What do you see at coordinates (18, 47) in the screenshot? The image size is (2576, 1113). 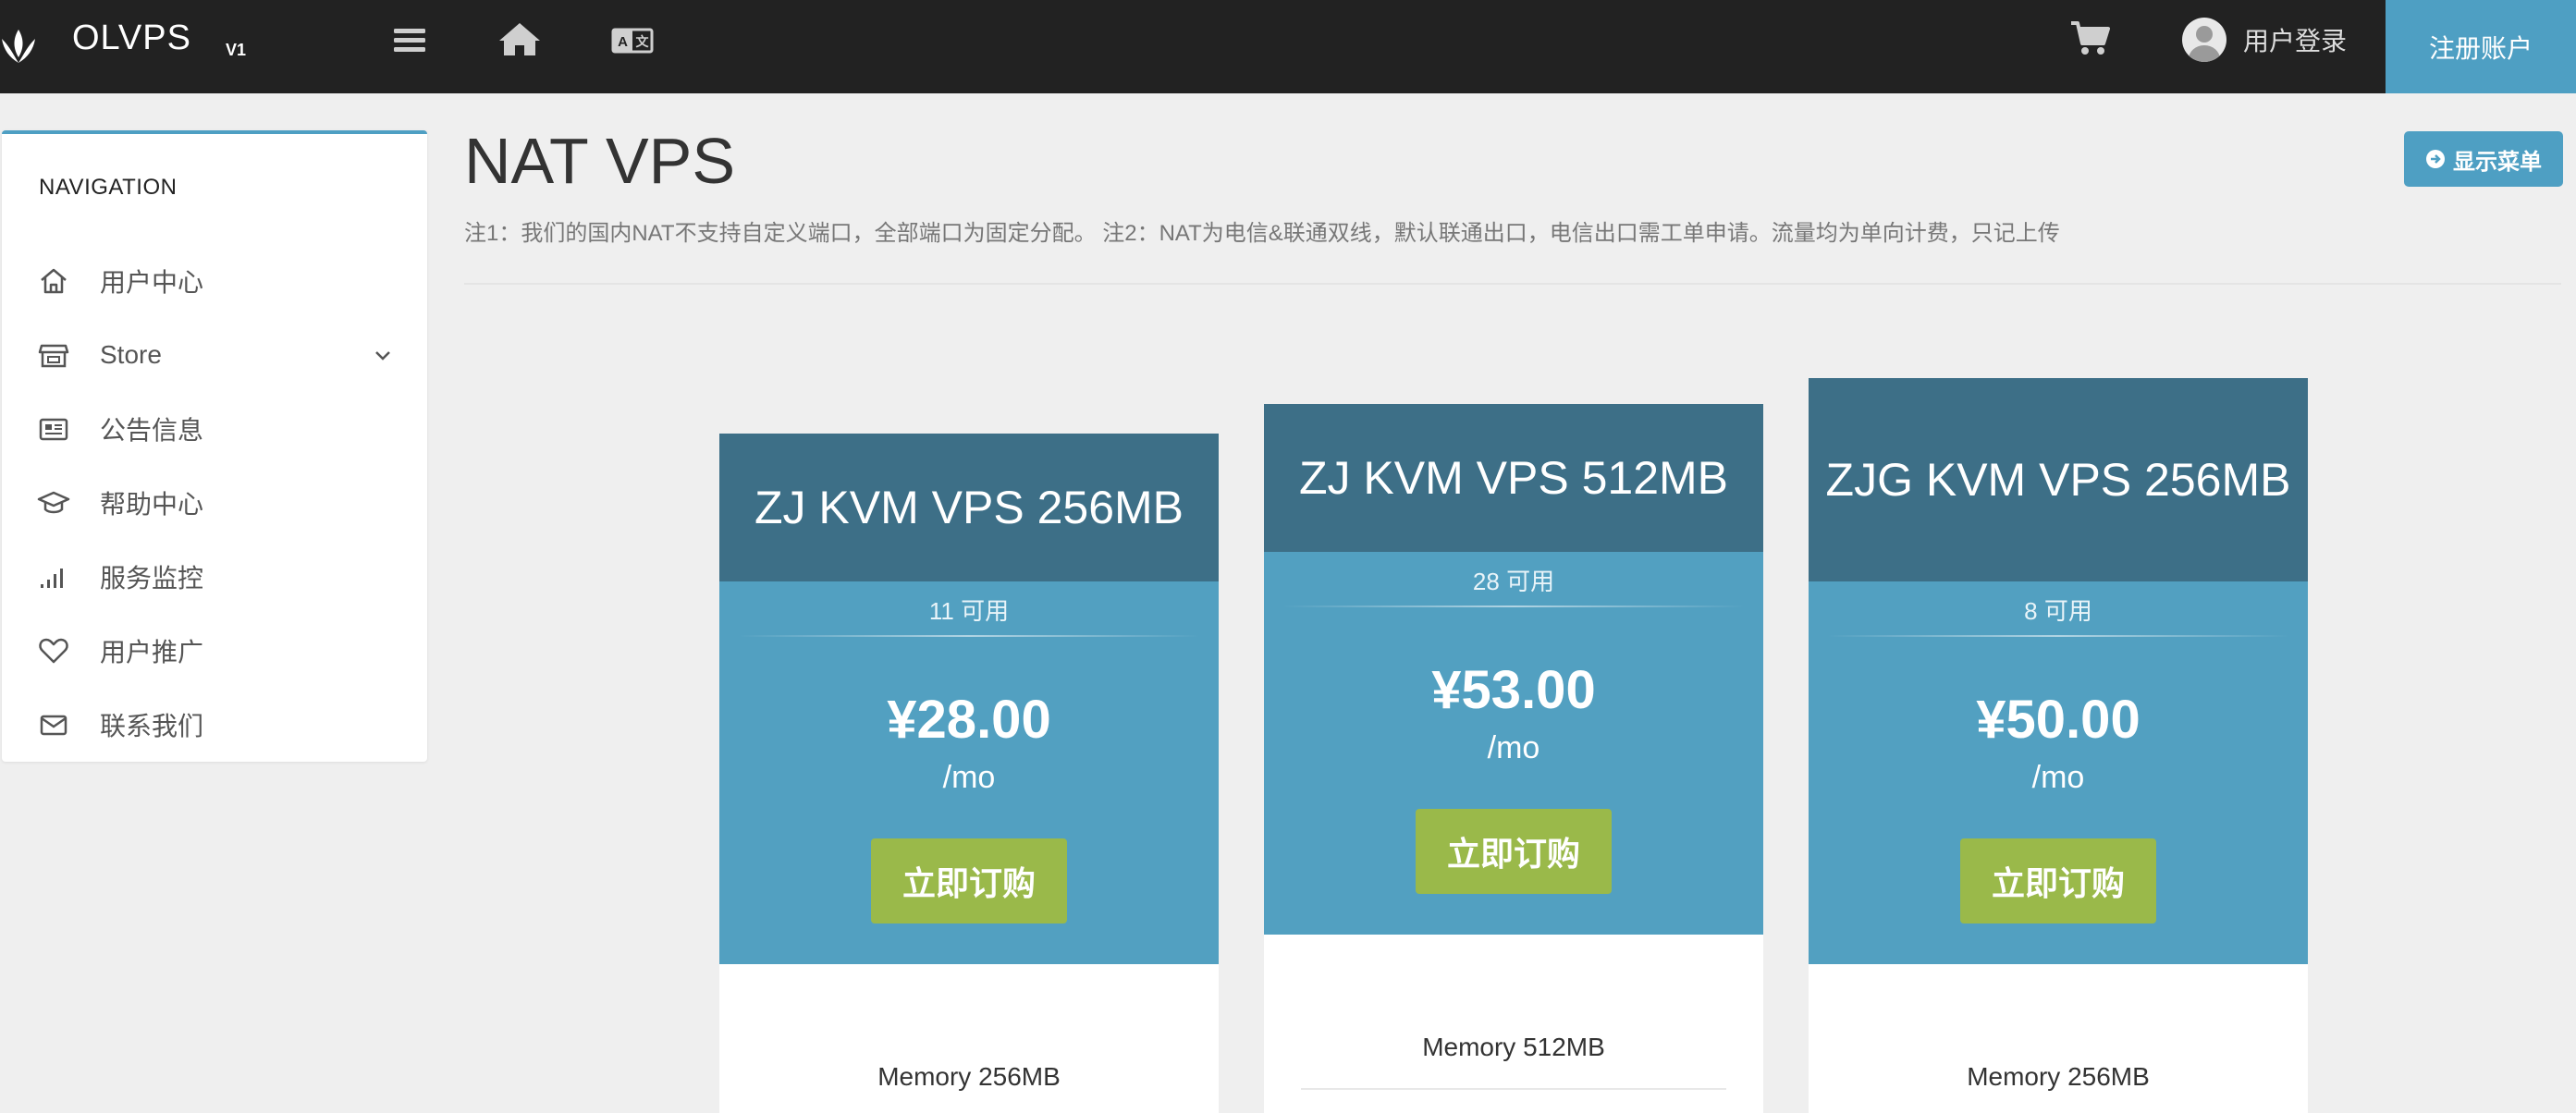 I see `logo-icon` at bounding box center [18, 47].